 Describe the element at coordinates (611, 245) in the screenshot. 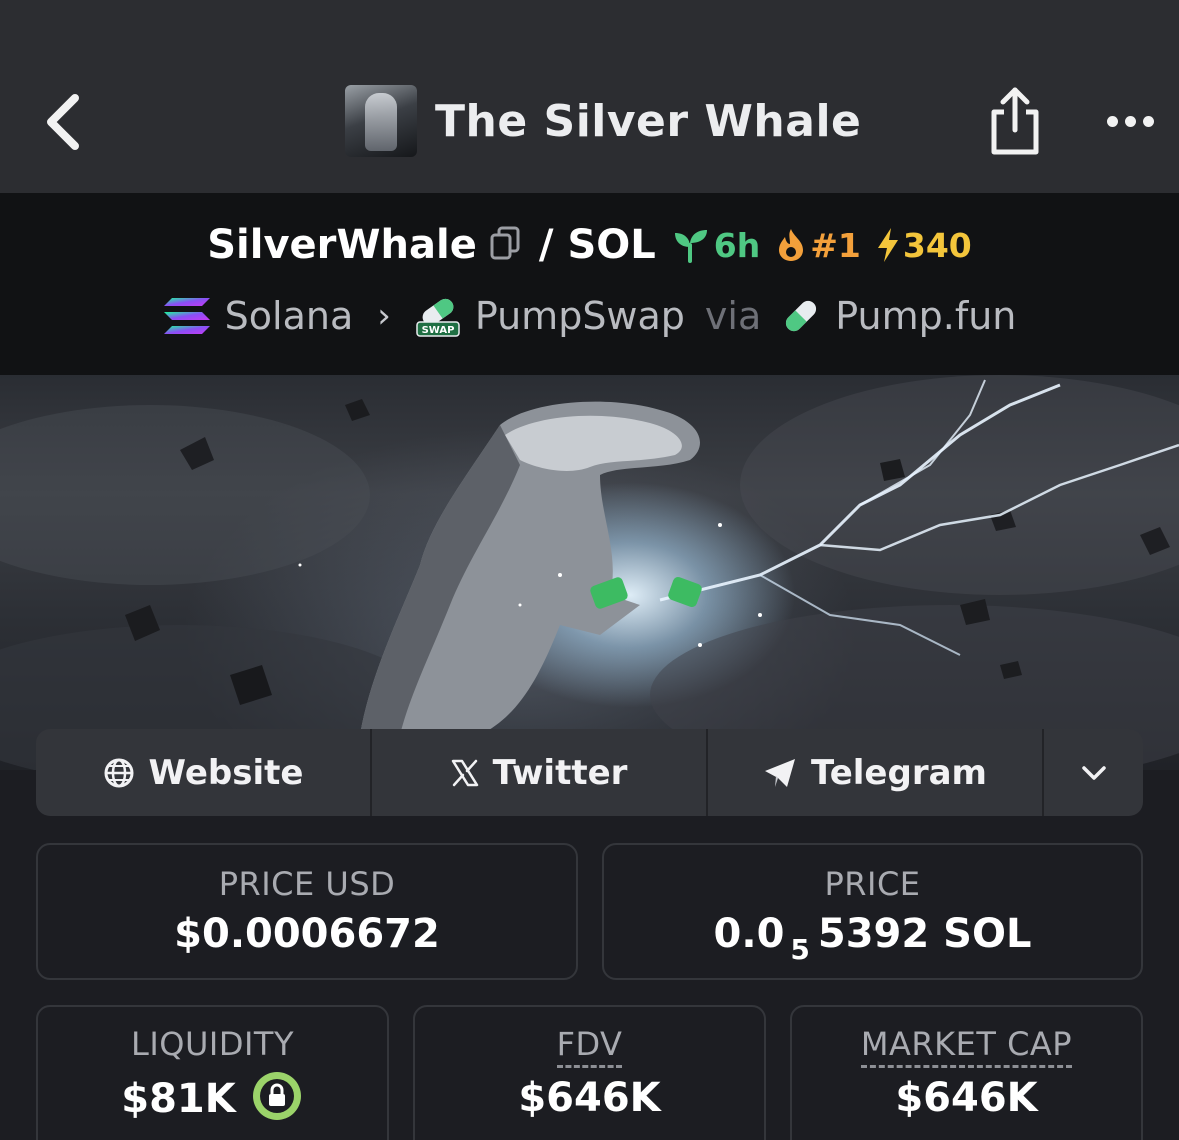

I see `quote-symbol: SOL` at that location.